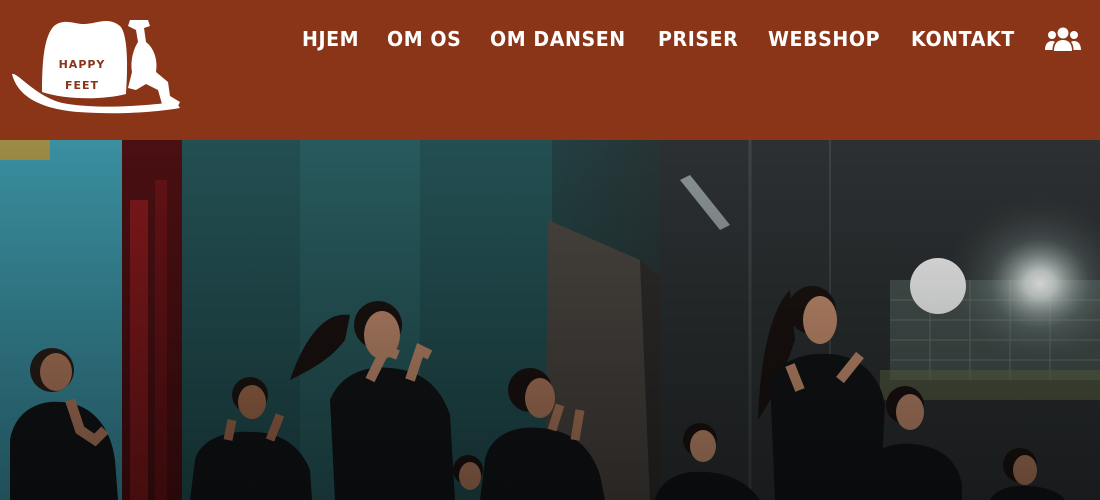 The image size is (1100, 500). Describe the element at coordinates (963, 39) in the screenshot. I see `nav-item-kontakt: KONTAKT` at that location.